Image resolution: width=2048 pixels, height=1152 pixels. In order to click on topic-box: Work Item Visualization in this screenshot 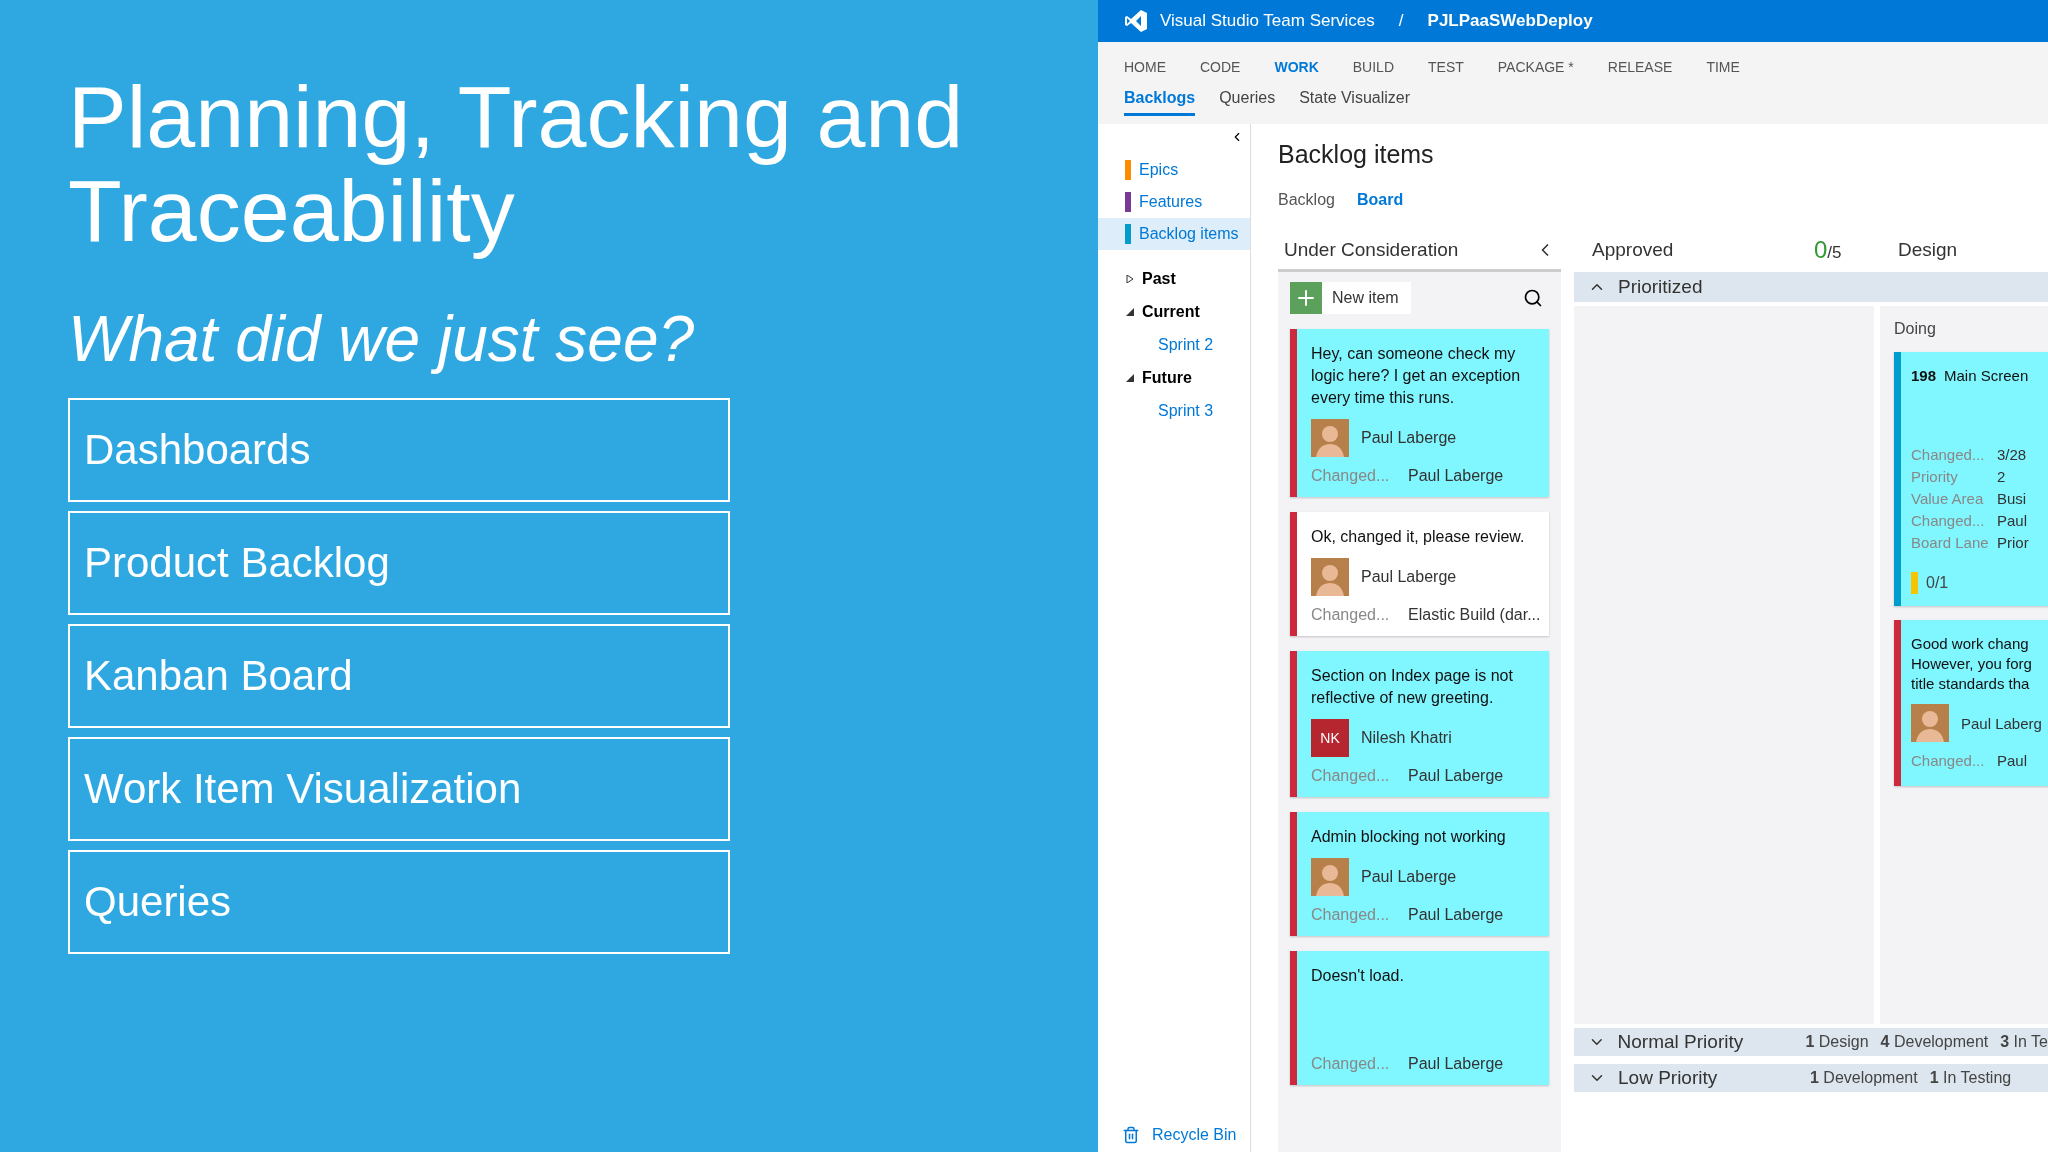, I will do `click(399, 789)`.